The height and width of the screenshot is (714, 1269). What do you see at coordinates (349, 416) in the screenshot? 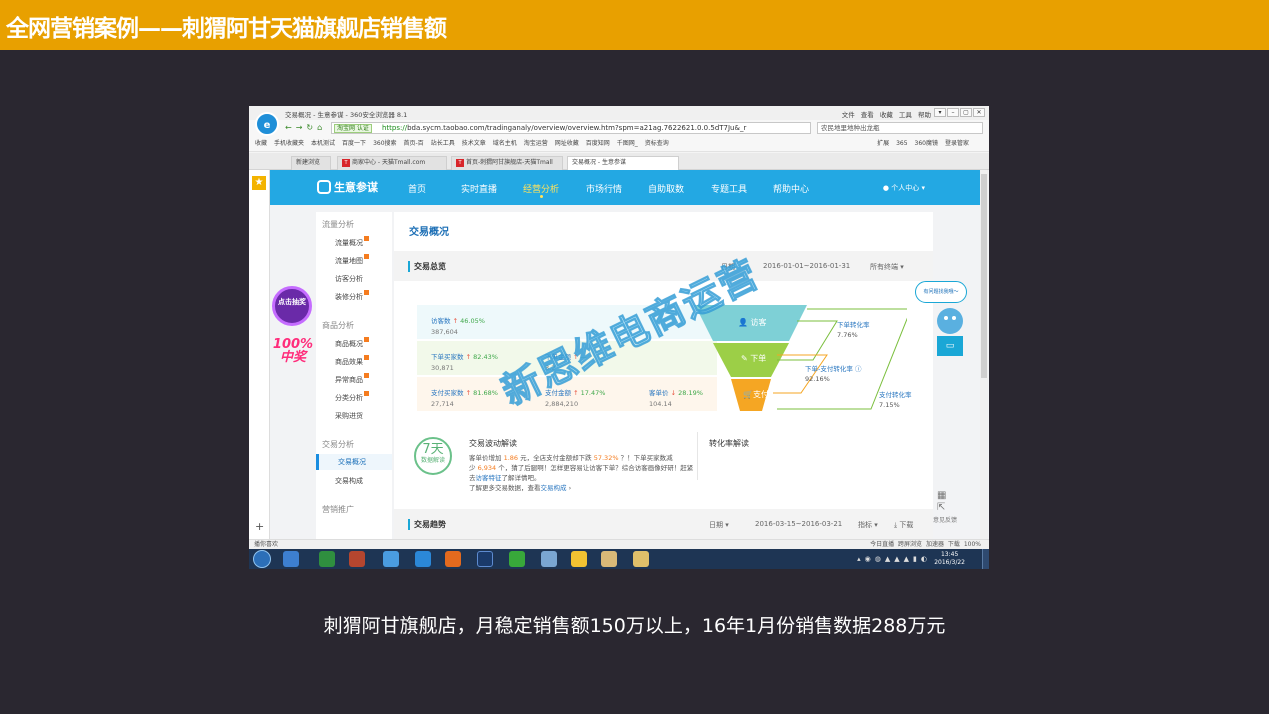
I see `side-menu-item: 采购进货` at bounding box center [349, 416].